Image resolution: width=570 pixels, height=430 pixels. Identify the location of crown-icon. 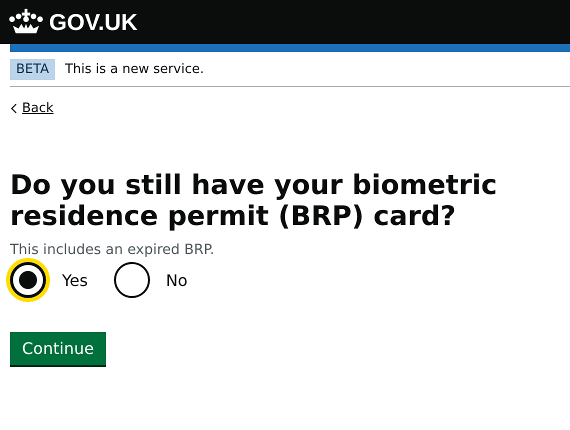
(26, 22).